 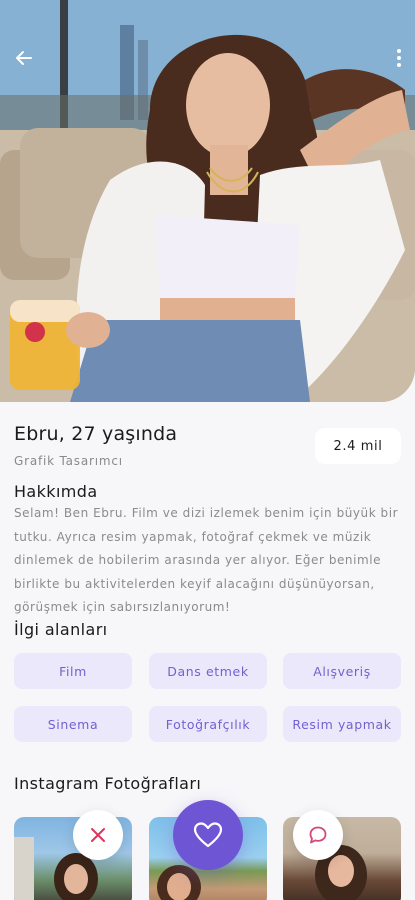 I want to click on more-options-button, so click(x=399, y=58).